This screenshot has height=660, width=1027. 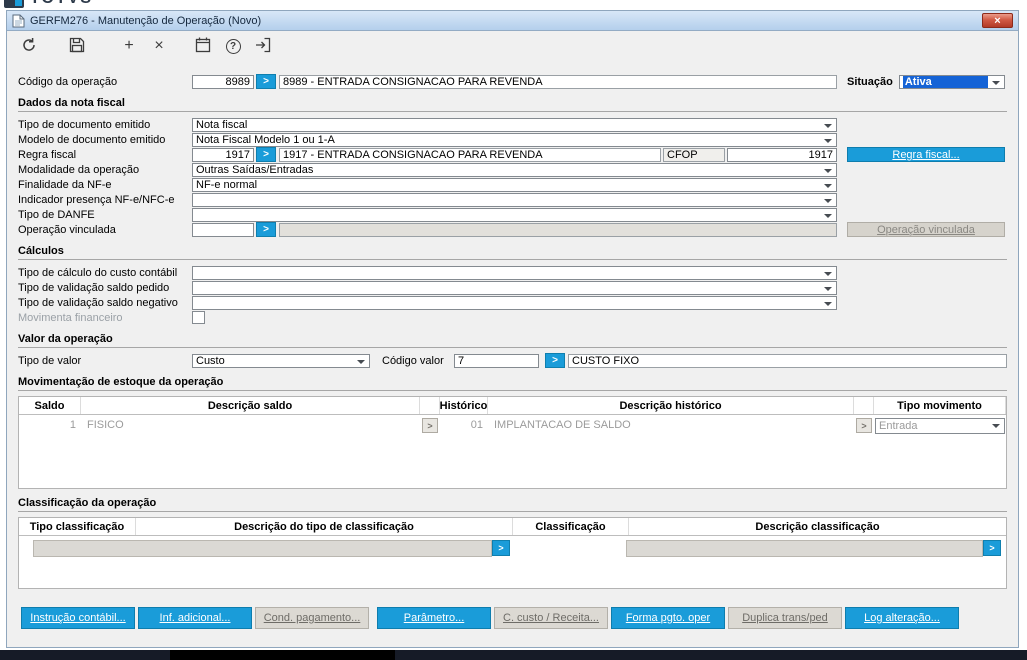 What do you see at coordinates (61, 4) in the screenshot?
I see `totvs-logo-text: TOTVS` at bounding box center [61, 4].